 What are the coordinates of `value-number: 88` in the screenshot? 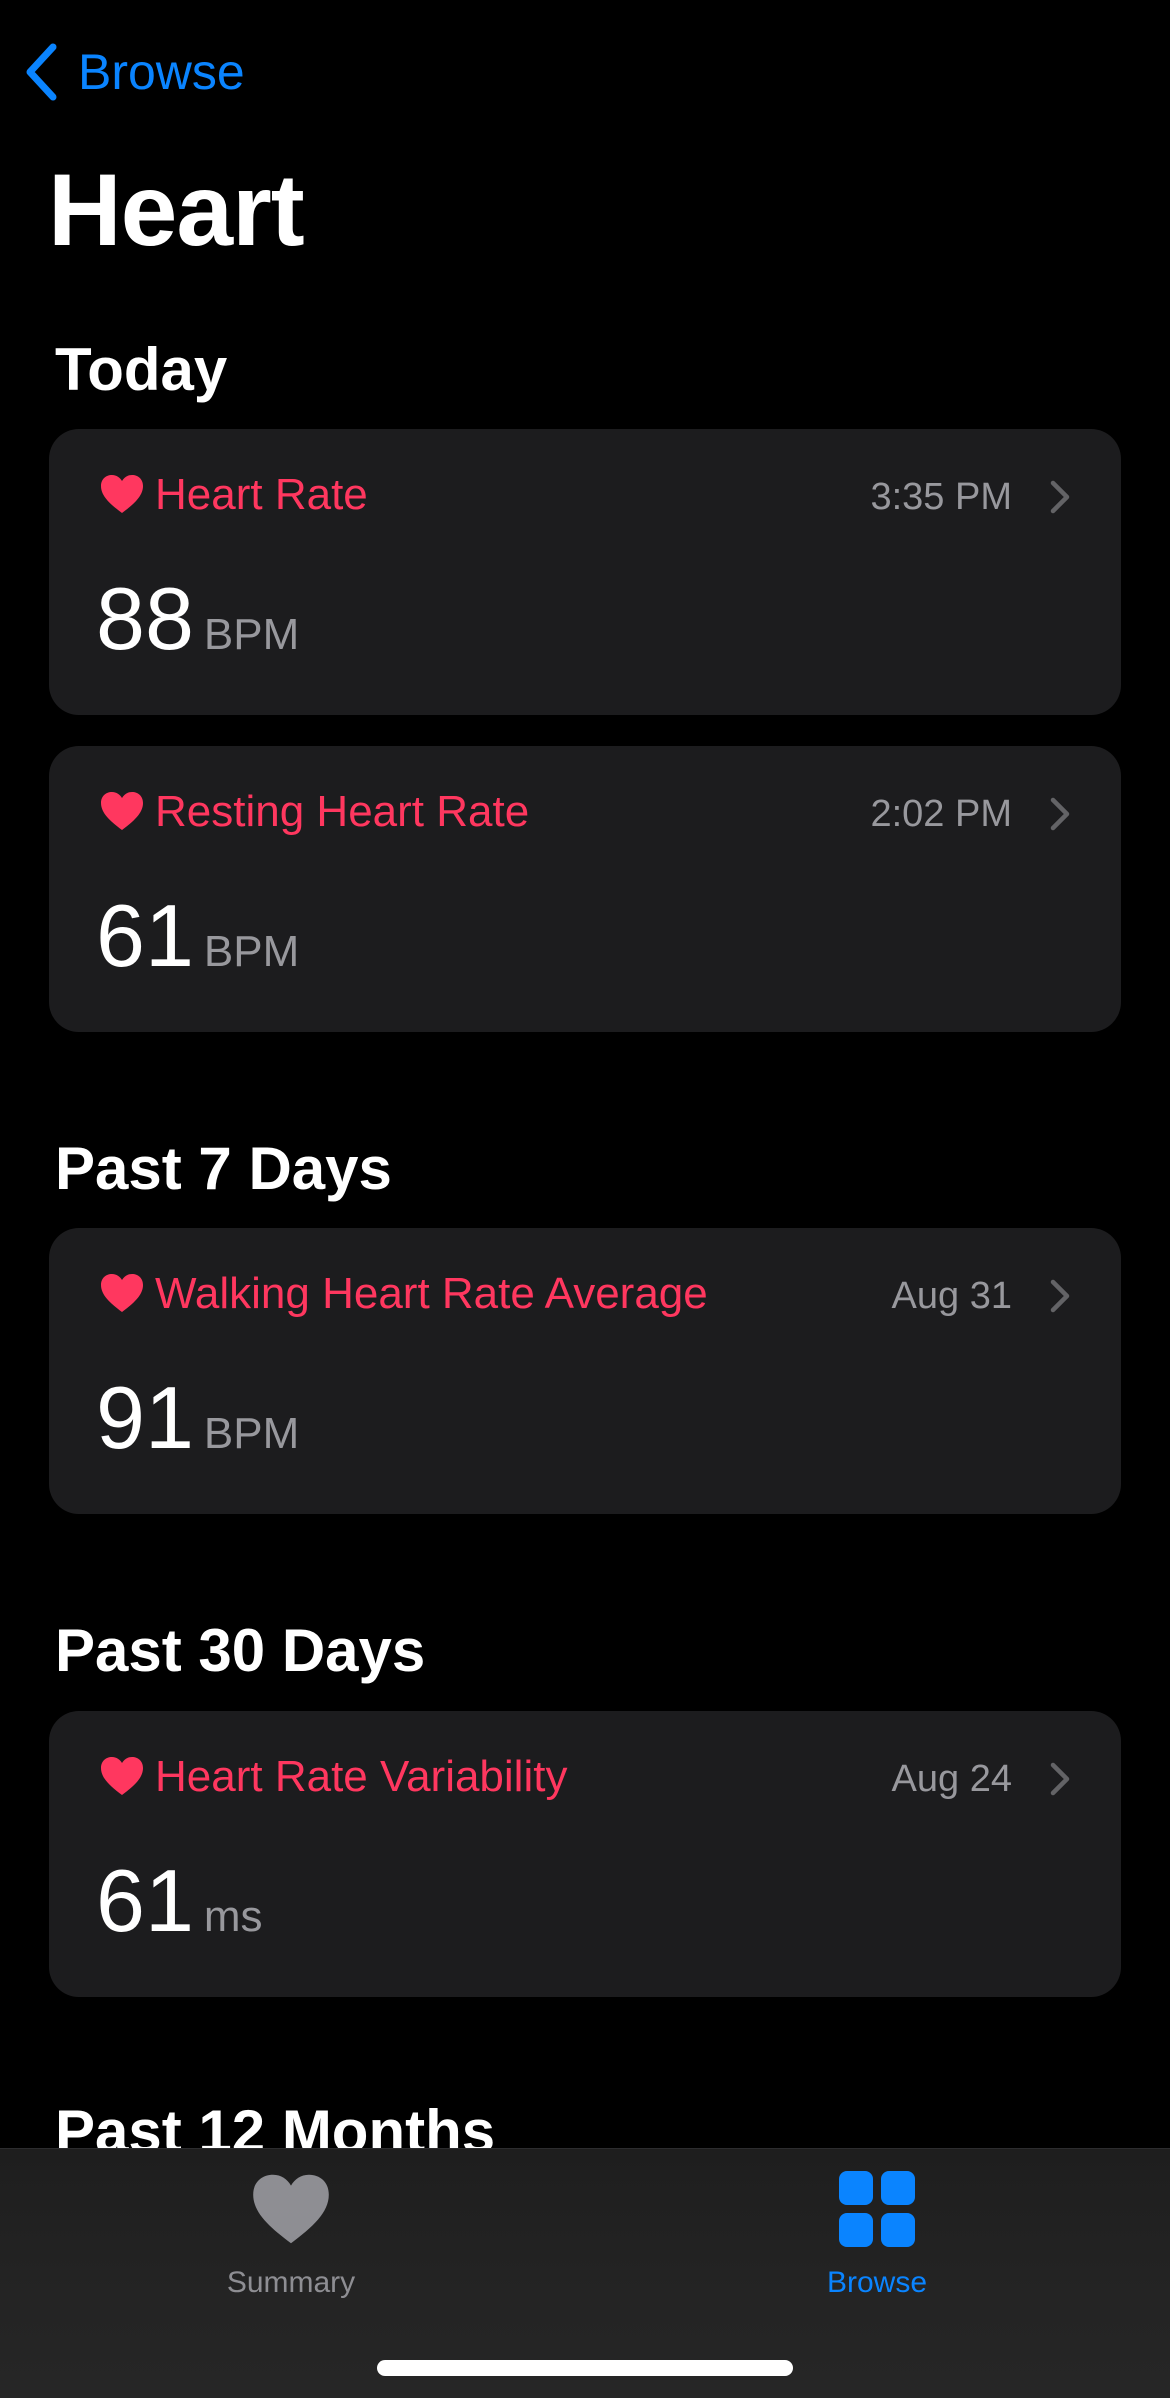 It's located at (145, 618).